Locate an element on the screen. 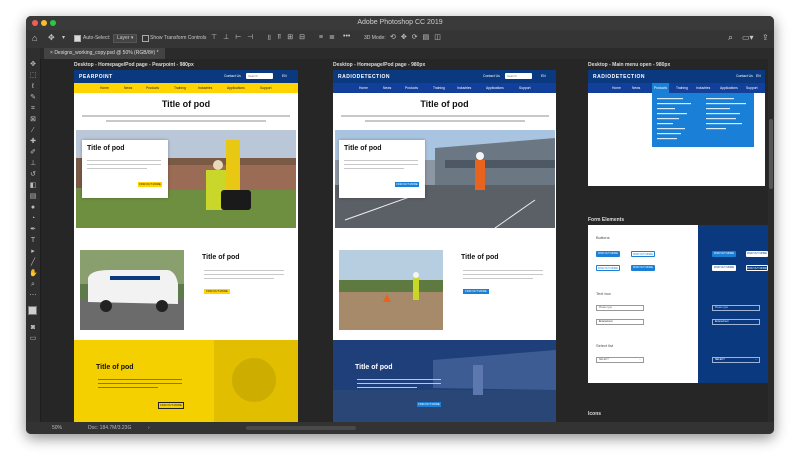  move-tool-icon: ✥ is located at coordinates (33, 65).